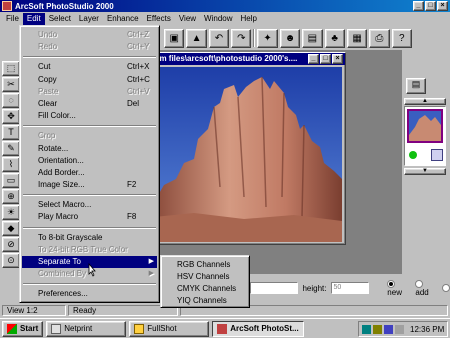 This screenshot has height=338, width=450. Describe the element at coordinates (427, 329) in the screenshot. I see `clock: 12:36 PM` at that location.